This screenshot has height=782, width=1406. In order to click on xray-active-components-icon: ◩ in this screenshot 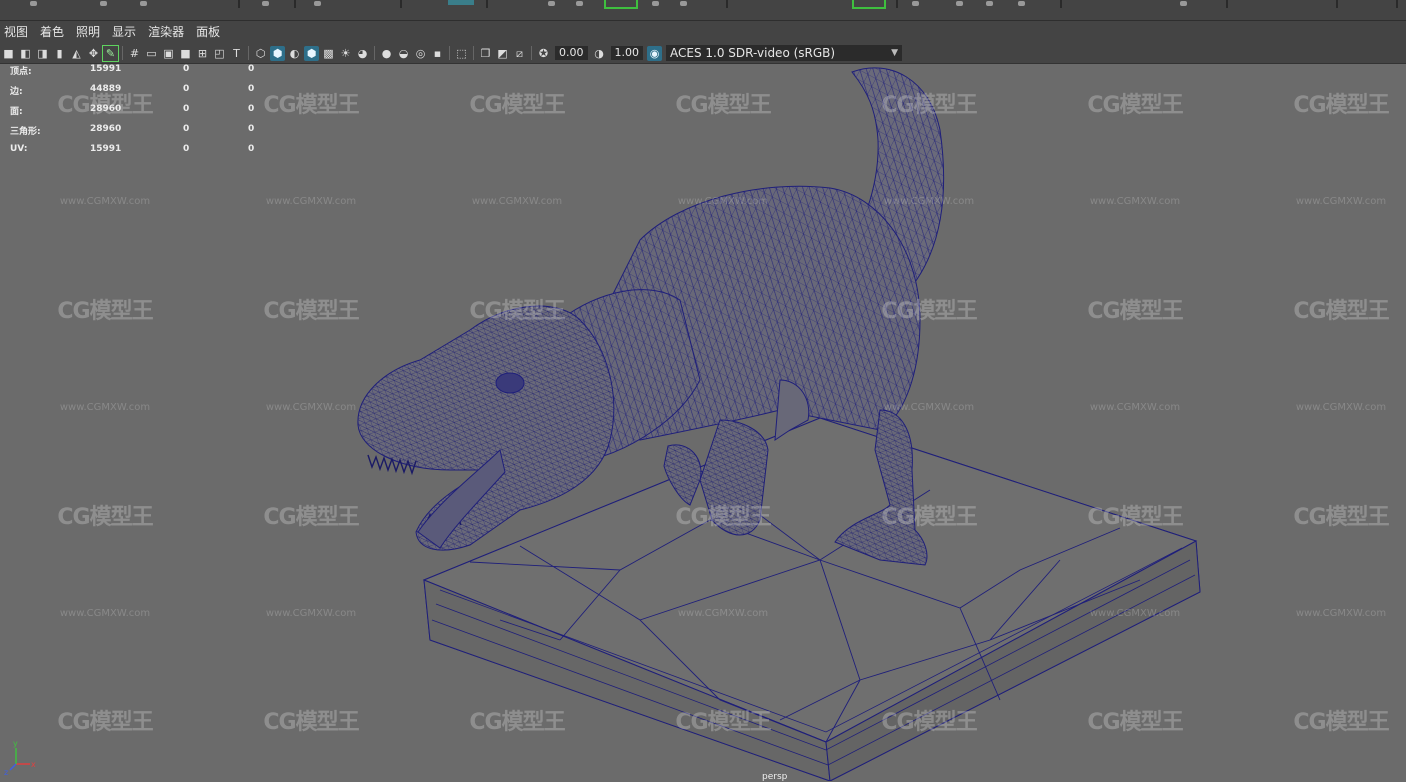, I will do `click(502, 53)`.